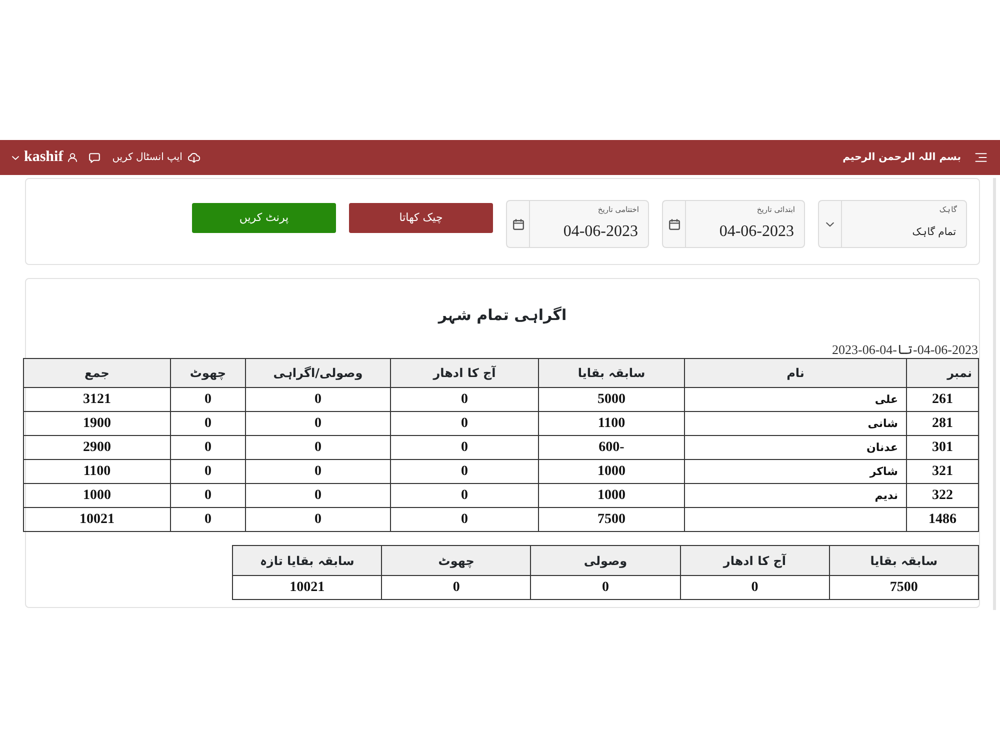 The image size is (1000, 750). Describe the element at coordinates (194, 157) in the screenshot. I see `cloud-download-icon` at that location.